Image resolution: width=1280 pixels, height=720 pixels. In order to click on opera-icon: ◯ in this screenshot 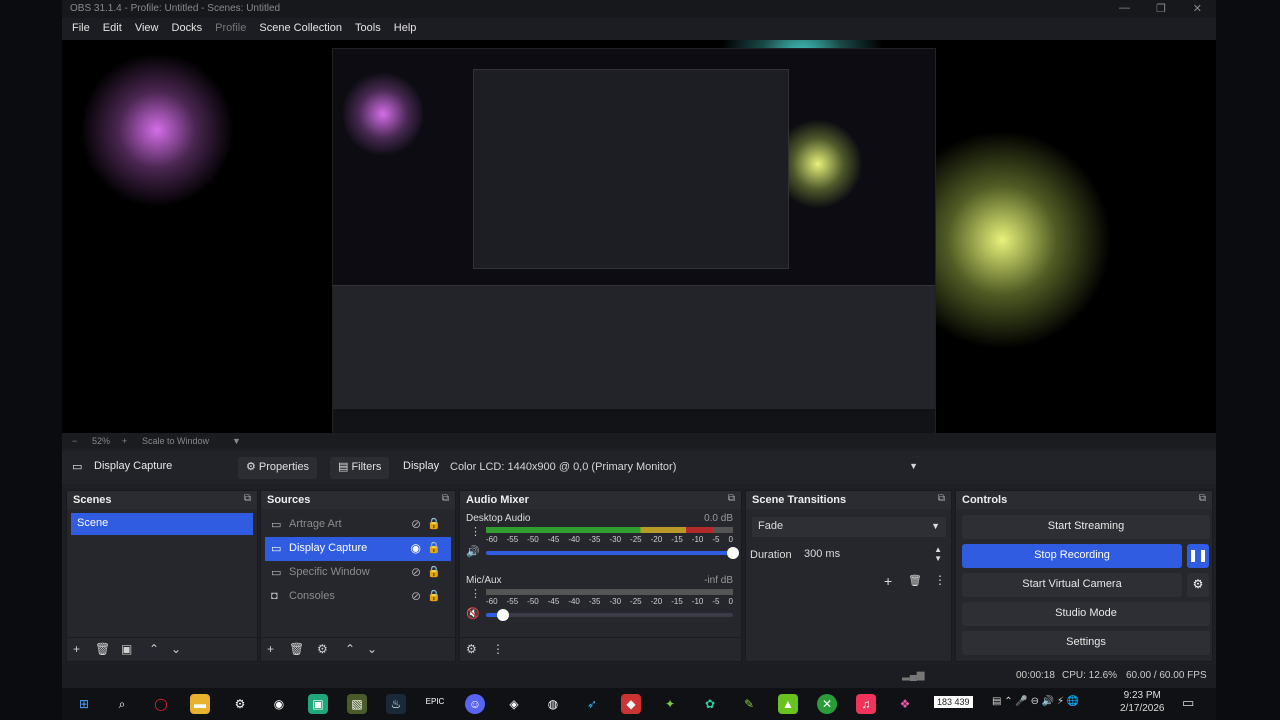, I will do `click(161, 704)`.